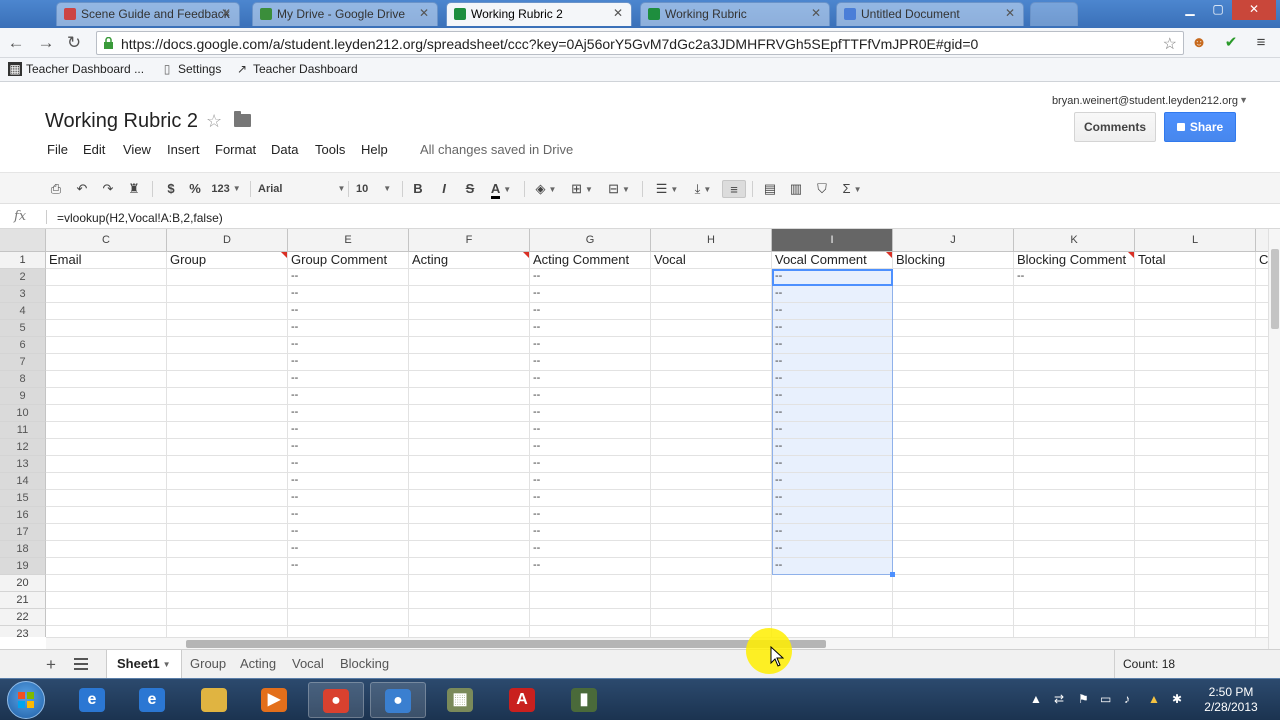 Image resolution: width=1280 pixels, height=720 pixels. Describe the element at coordinates (735, 14) in the screenshot. I see `browser-tab-working-rubric: Working Rubric ✕` at that location.